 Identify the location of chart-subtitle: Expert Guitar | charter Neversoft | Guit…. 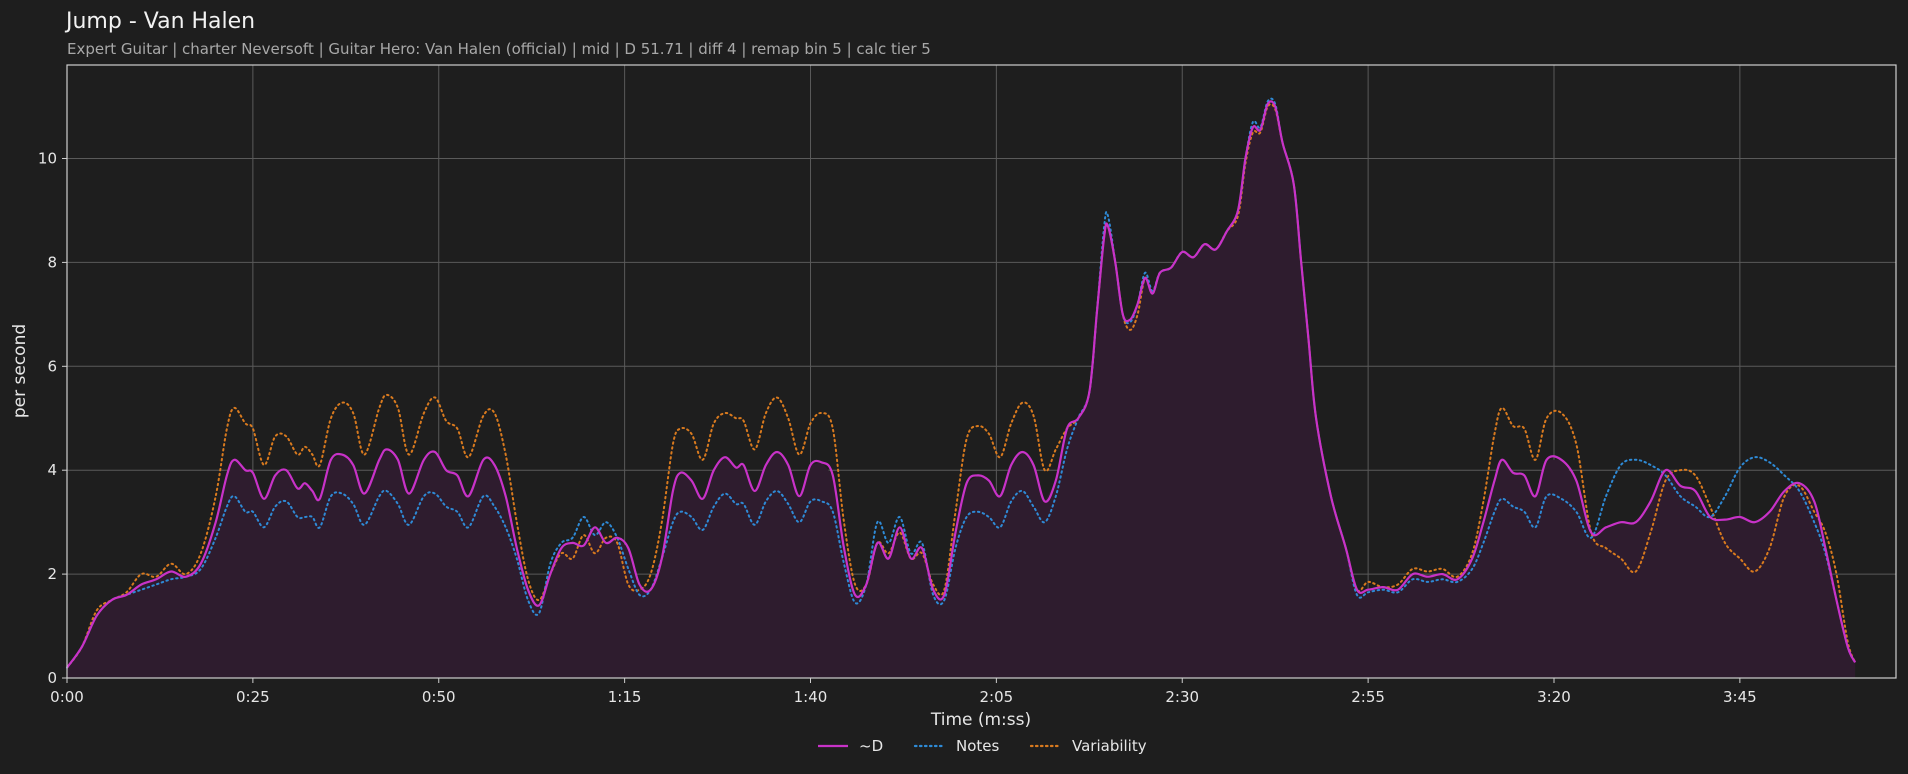
(499, 49).